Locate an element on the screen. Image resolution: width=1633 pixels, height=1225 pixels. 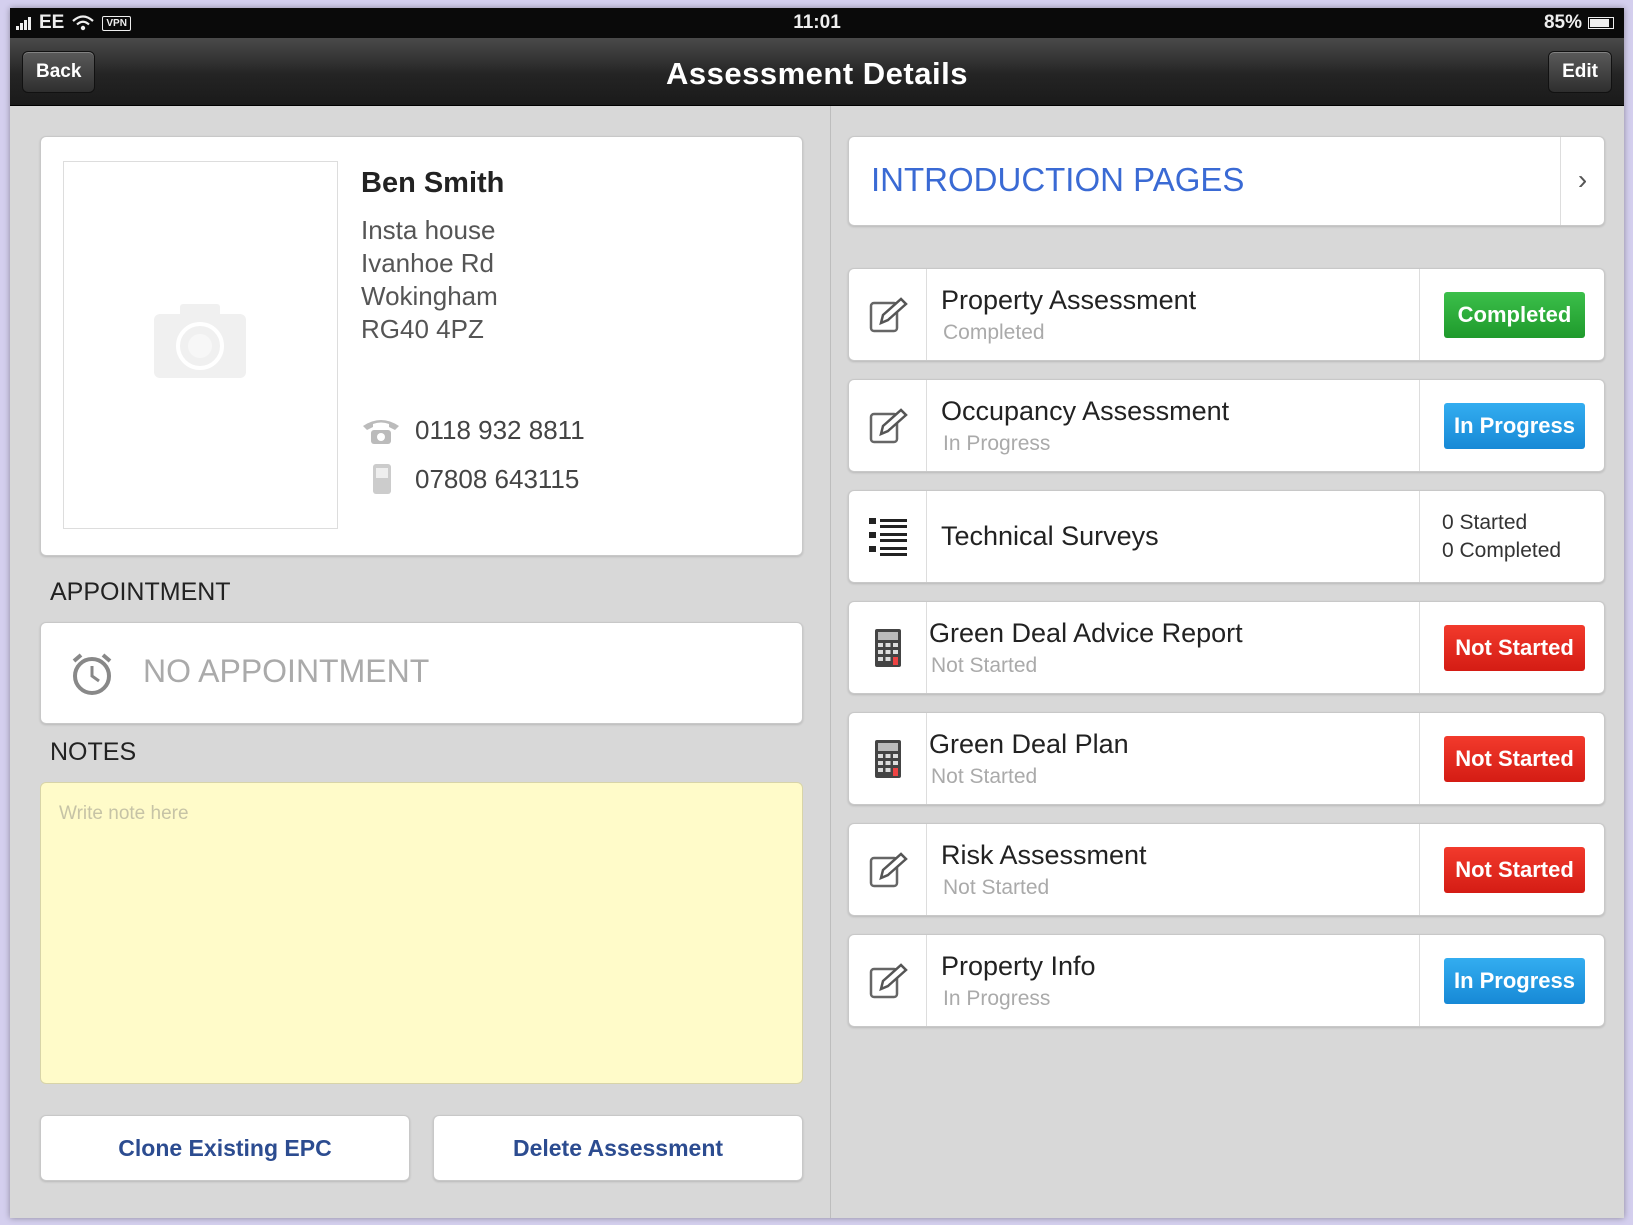
introduction-pages-row: INTRODUCTION PAGES › is located at coordinates (1226, 181).